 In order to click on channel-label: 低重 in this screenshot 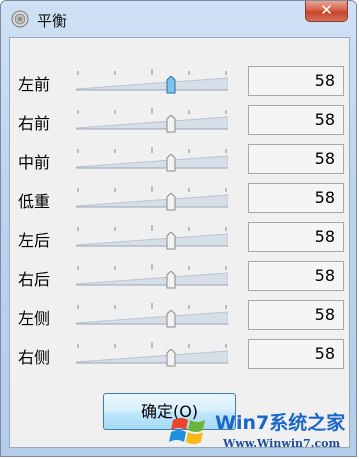, I will do `click(34, 201)`.